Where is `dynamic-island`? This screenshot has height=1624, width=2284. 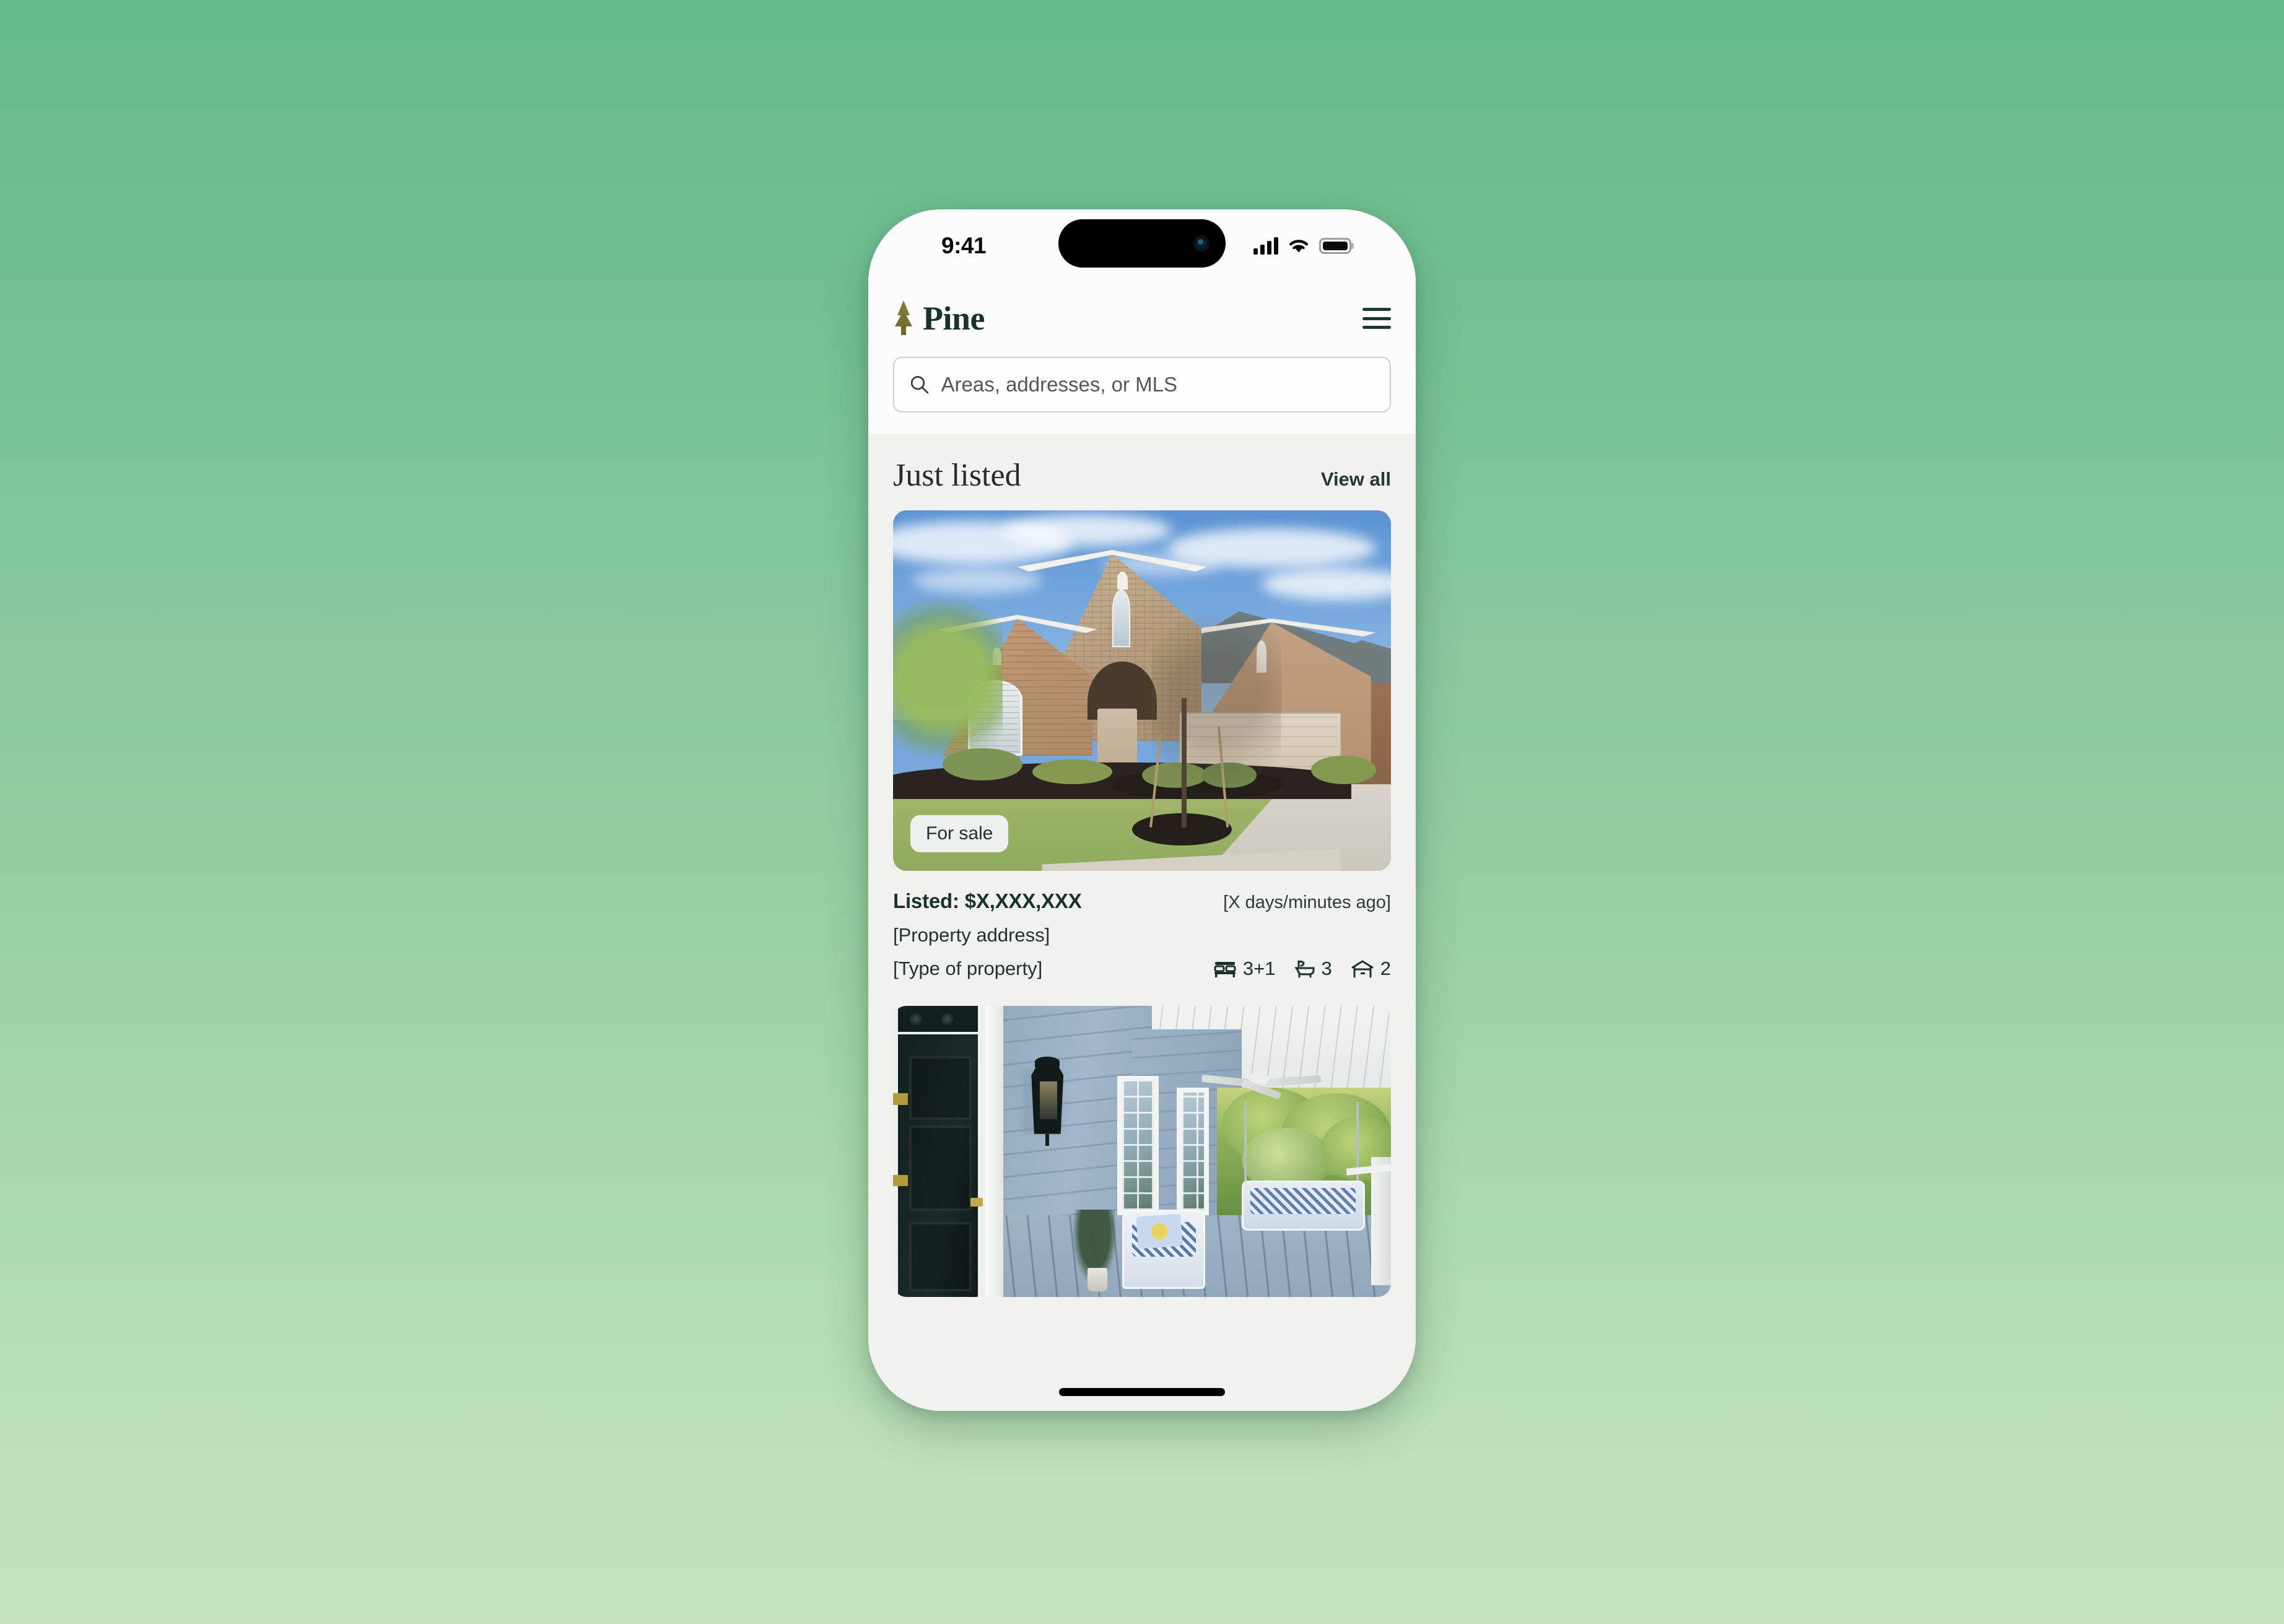 dynamic-island is located at coordinates (1142, 243).